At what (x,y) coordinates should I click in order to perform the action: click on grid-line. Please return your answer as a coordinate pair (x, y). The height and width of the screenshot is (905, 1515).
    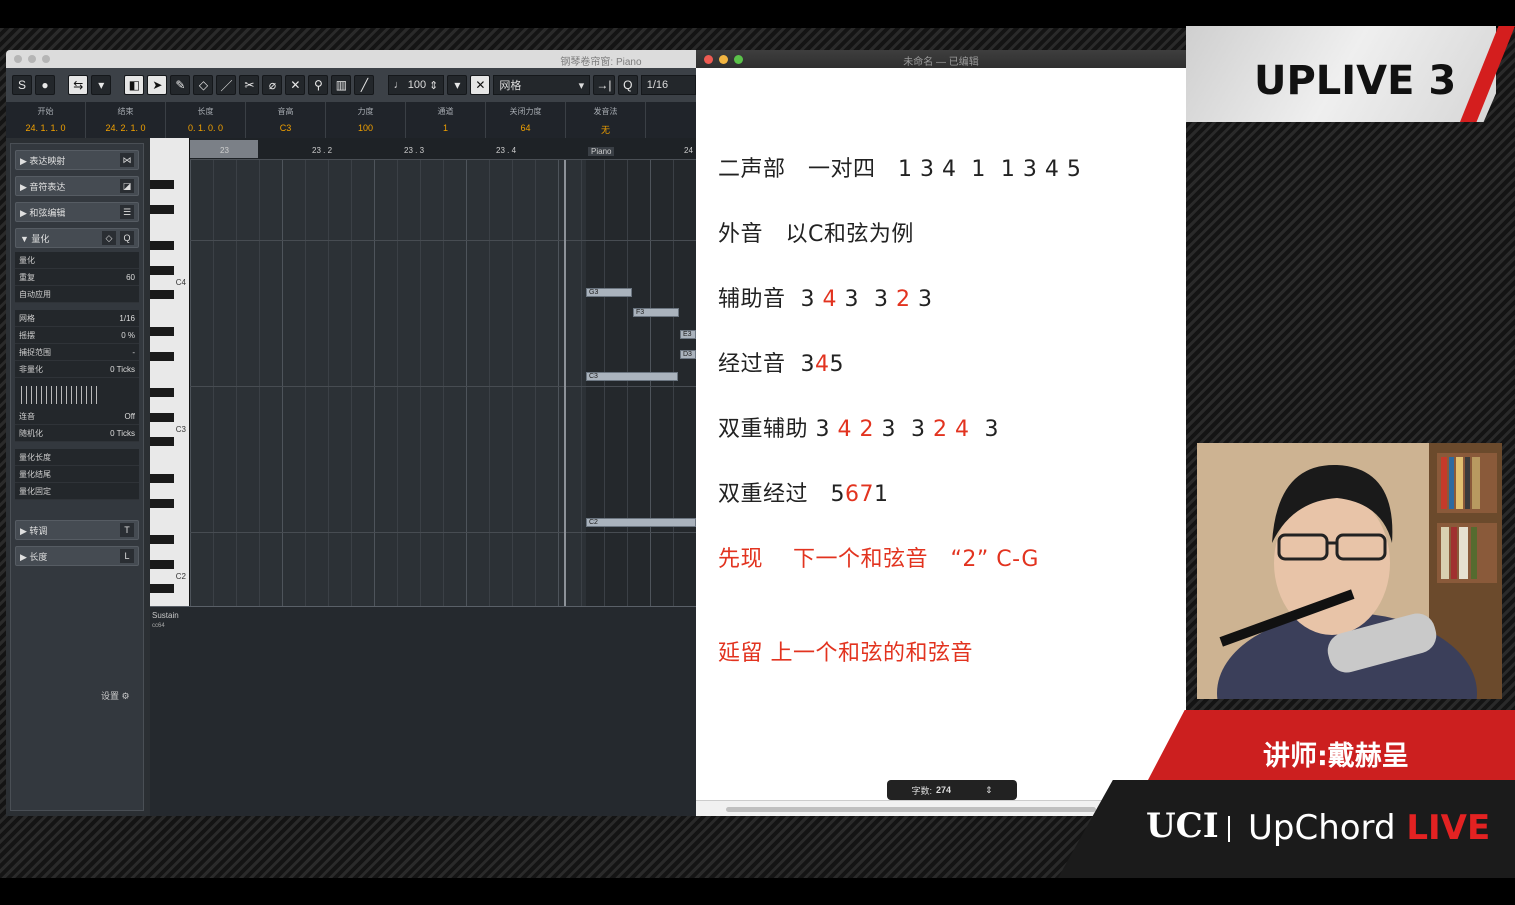
    Looking at the image, I should click on (673, 383).